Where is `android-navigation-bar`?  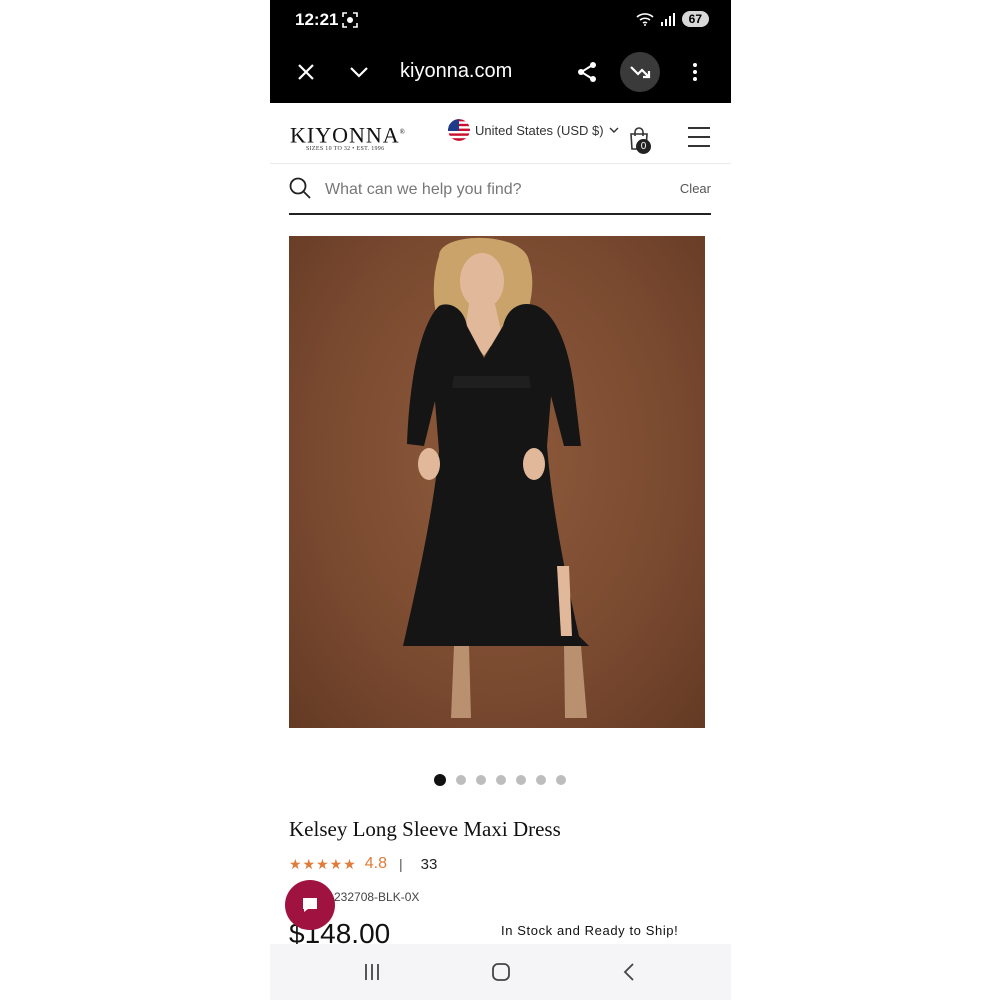 android-navigation-bar is located at coordinates (500, 972).